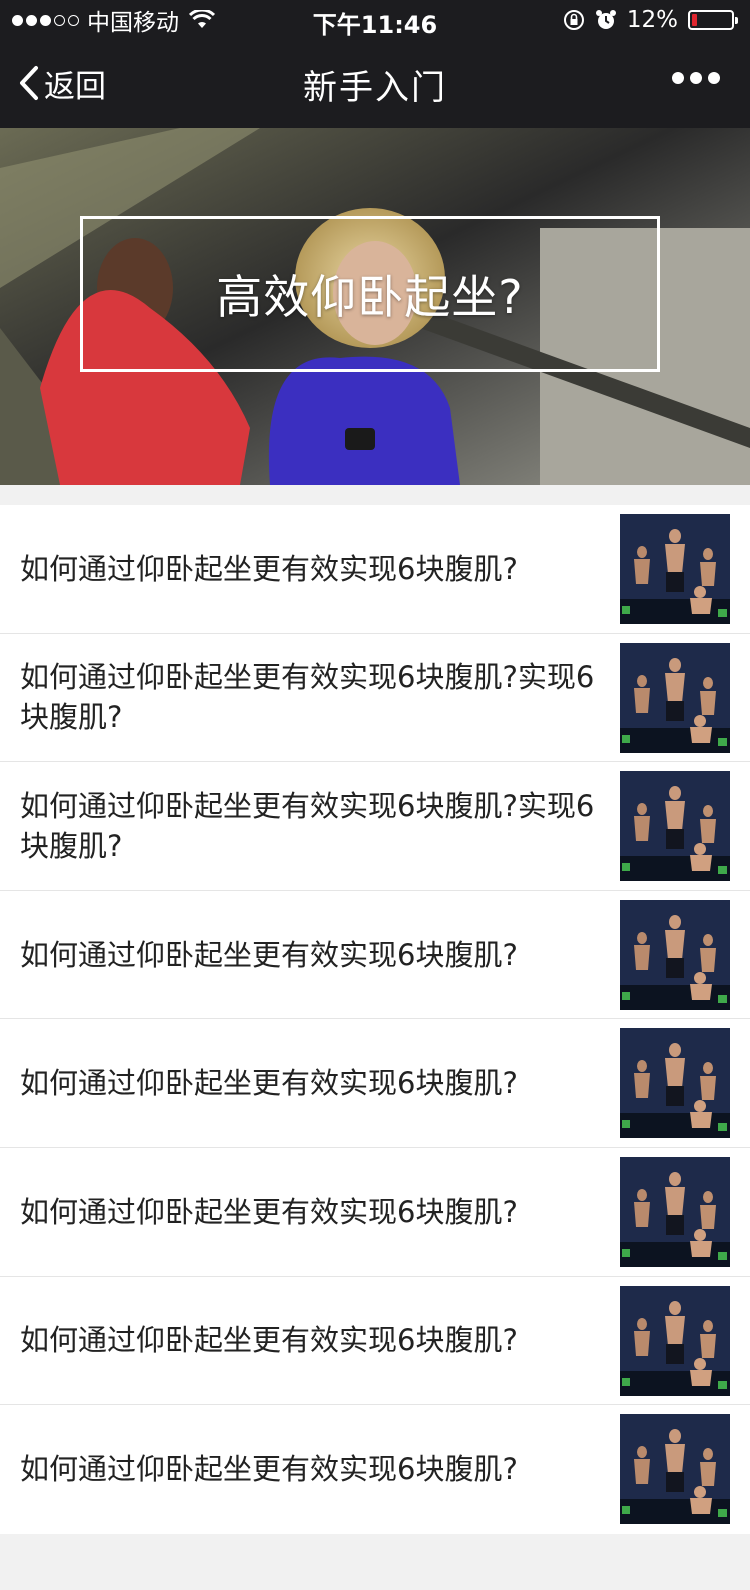 This screenshot has width=750, height=1590. Describe the element at coordinates (694, 20) in the screenshot. I see `battery-level-fill` at that location.